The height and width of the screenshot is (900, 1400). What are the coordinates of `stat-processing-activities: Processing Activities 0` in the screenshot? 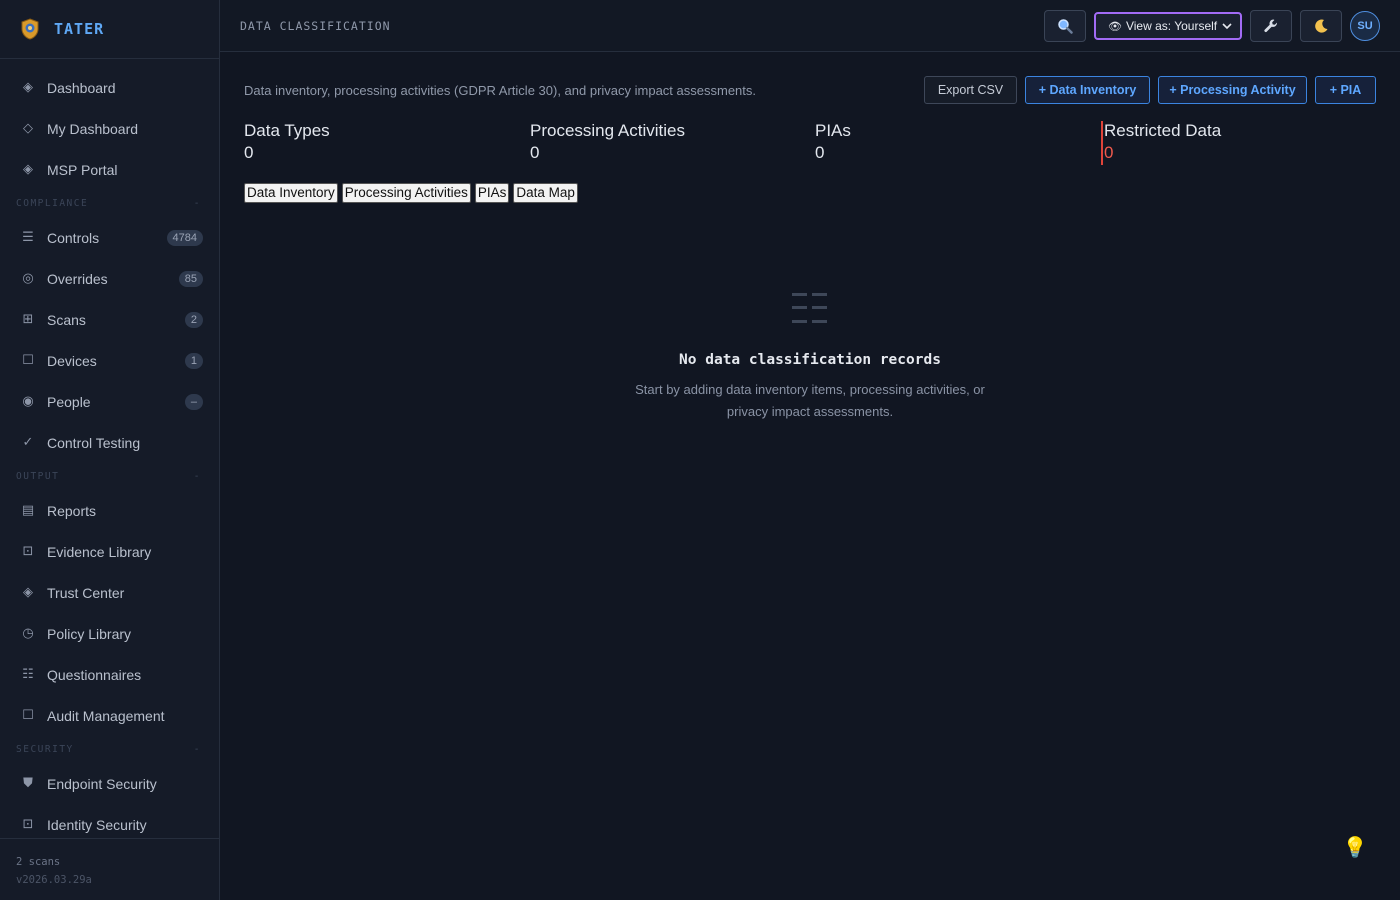 It's located at (607, 143).